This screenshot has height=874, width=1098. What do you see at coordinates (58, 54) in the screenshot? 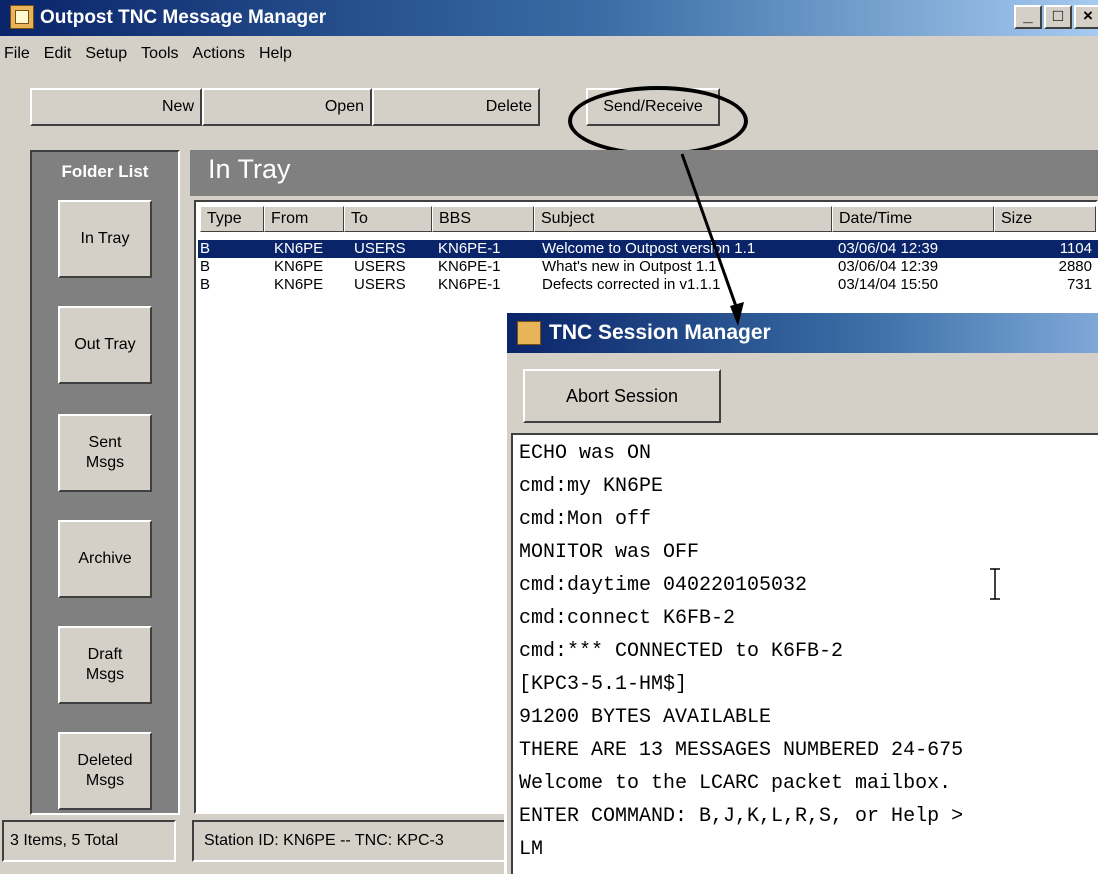
I see `menu-edit: Edit` at bounding box center [58, 54].